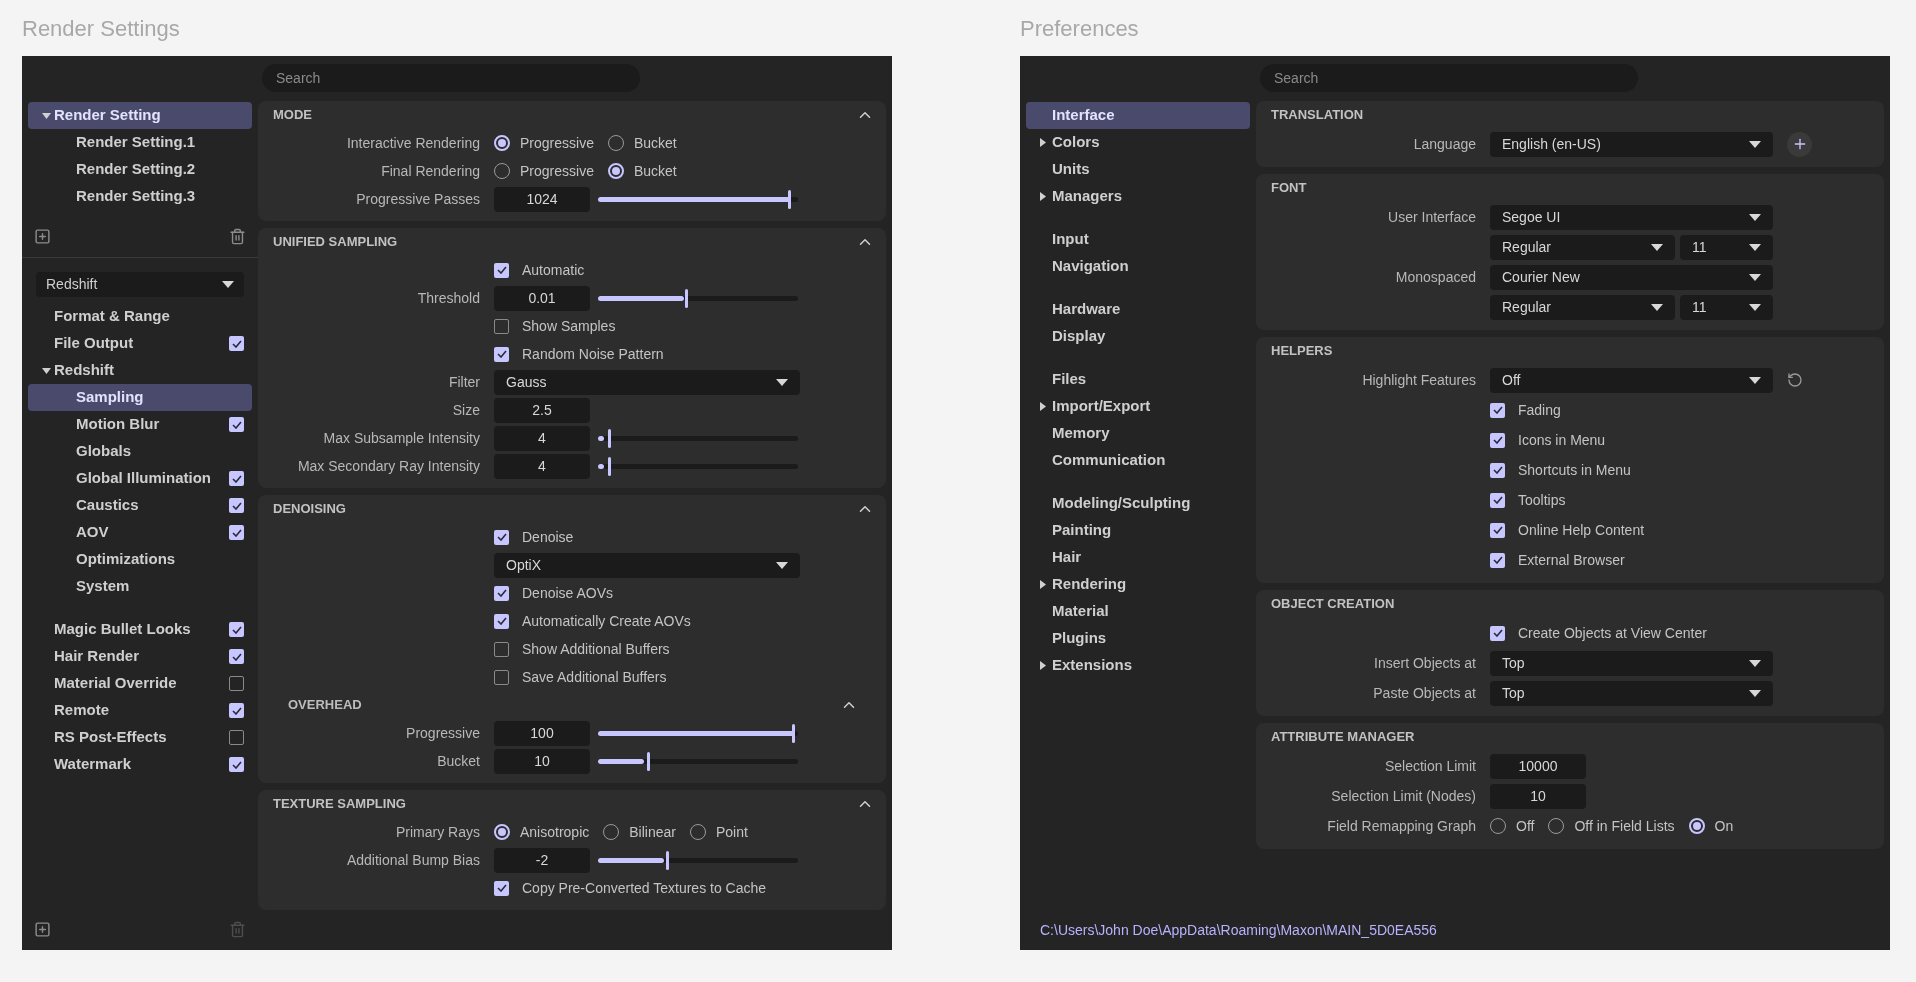  I want to click on sidebar-item: Colors, so click(1076, 142).